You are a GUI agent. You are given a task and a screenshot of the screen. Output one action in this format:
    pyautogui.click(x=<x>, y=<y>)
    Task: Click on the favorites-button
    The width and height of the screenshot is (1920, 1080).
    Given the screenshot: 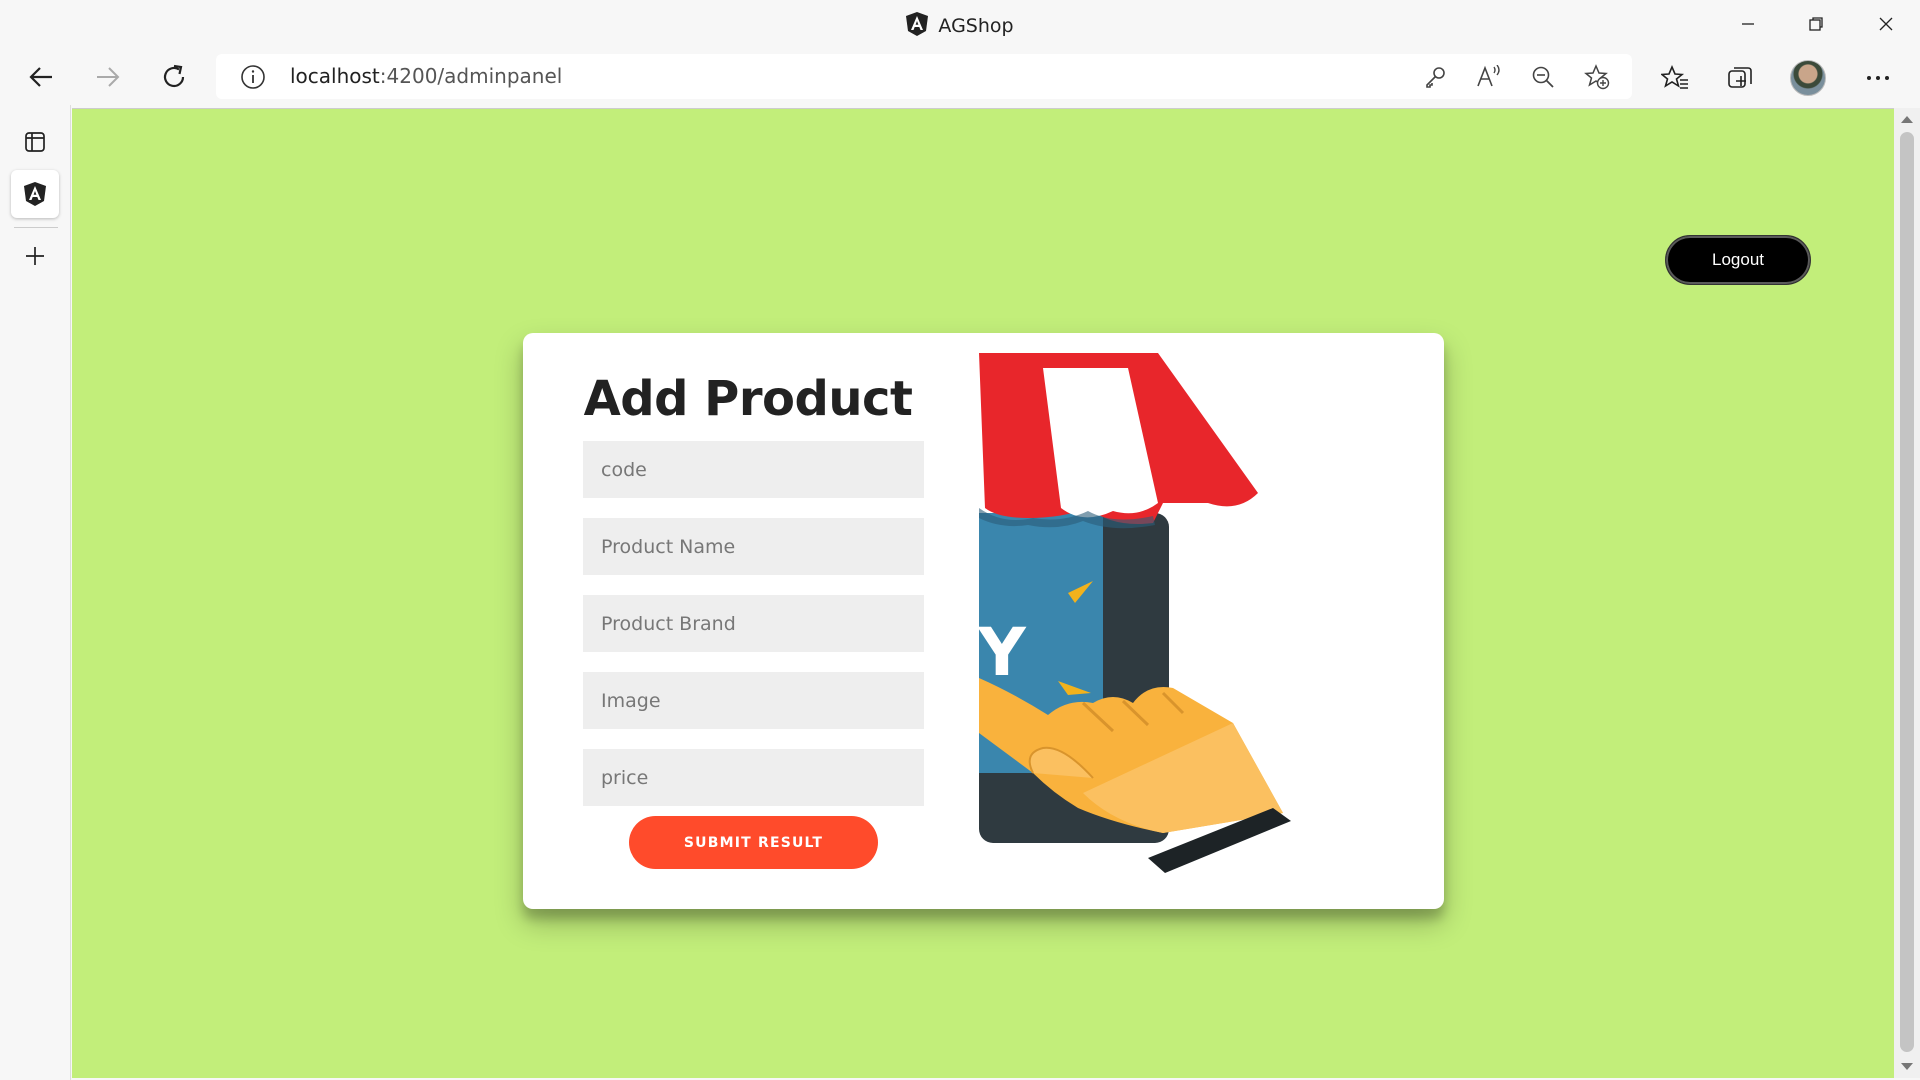 What is the action you would take?
    pyautogui.click(x=1675, y=78)
    